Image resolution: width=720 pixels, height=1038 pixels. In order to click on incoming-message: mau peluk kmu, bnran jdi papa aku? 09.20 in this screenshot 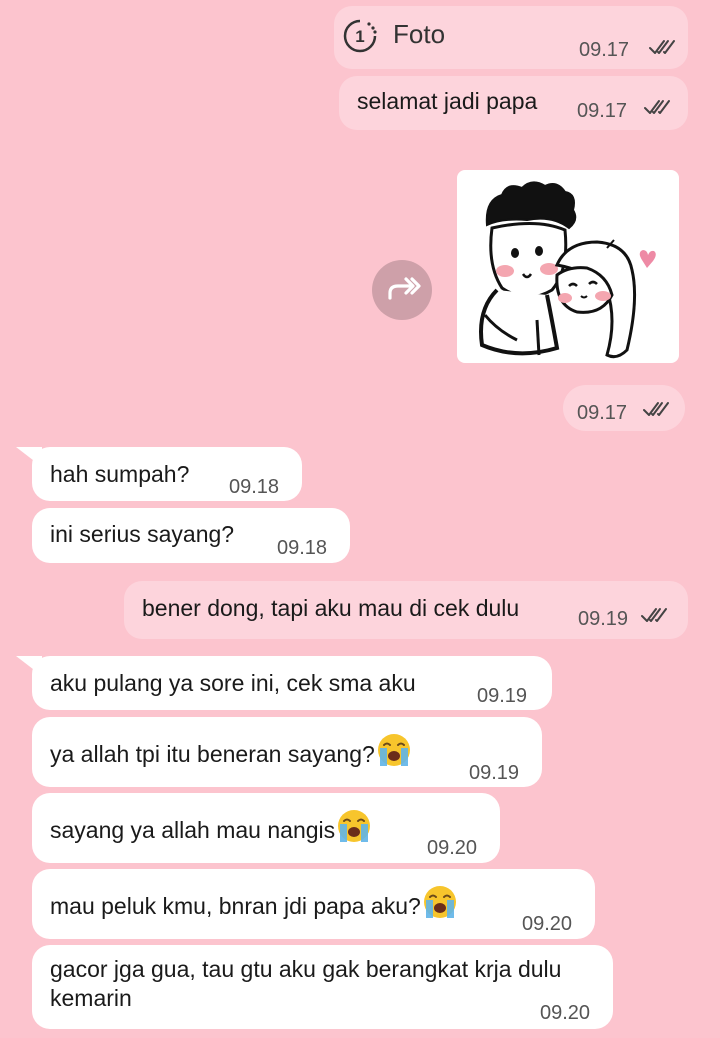, I will do `click(313, 904)`.